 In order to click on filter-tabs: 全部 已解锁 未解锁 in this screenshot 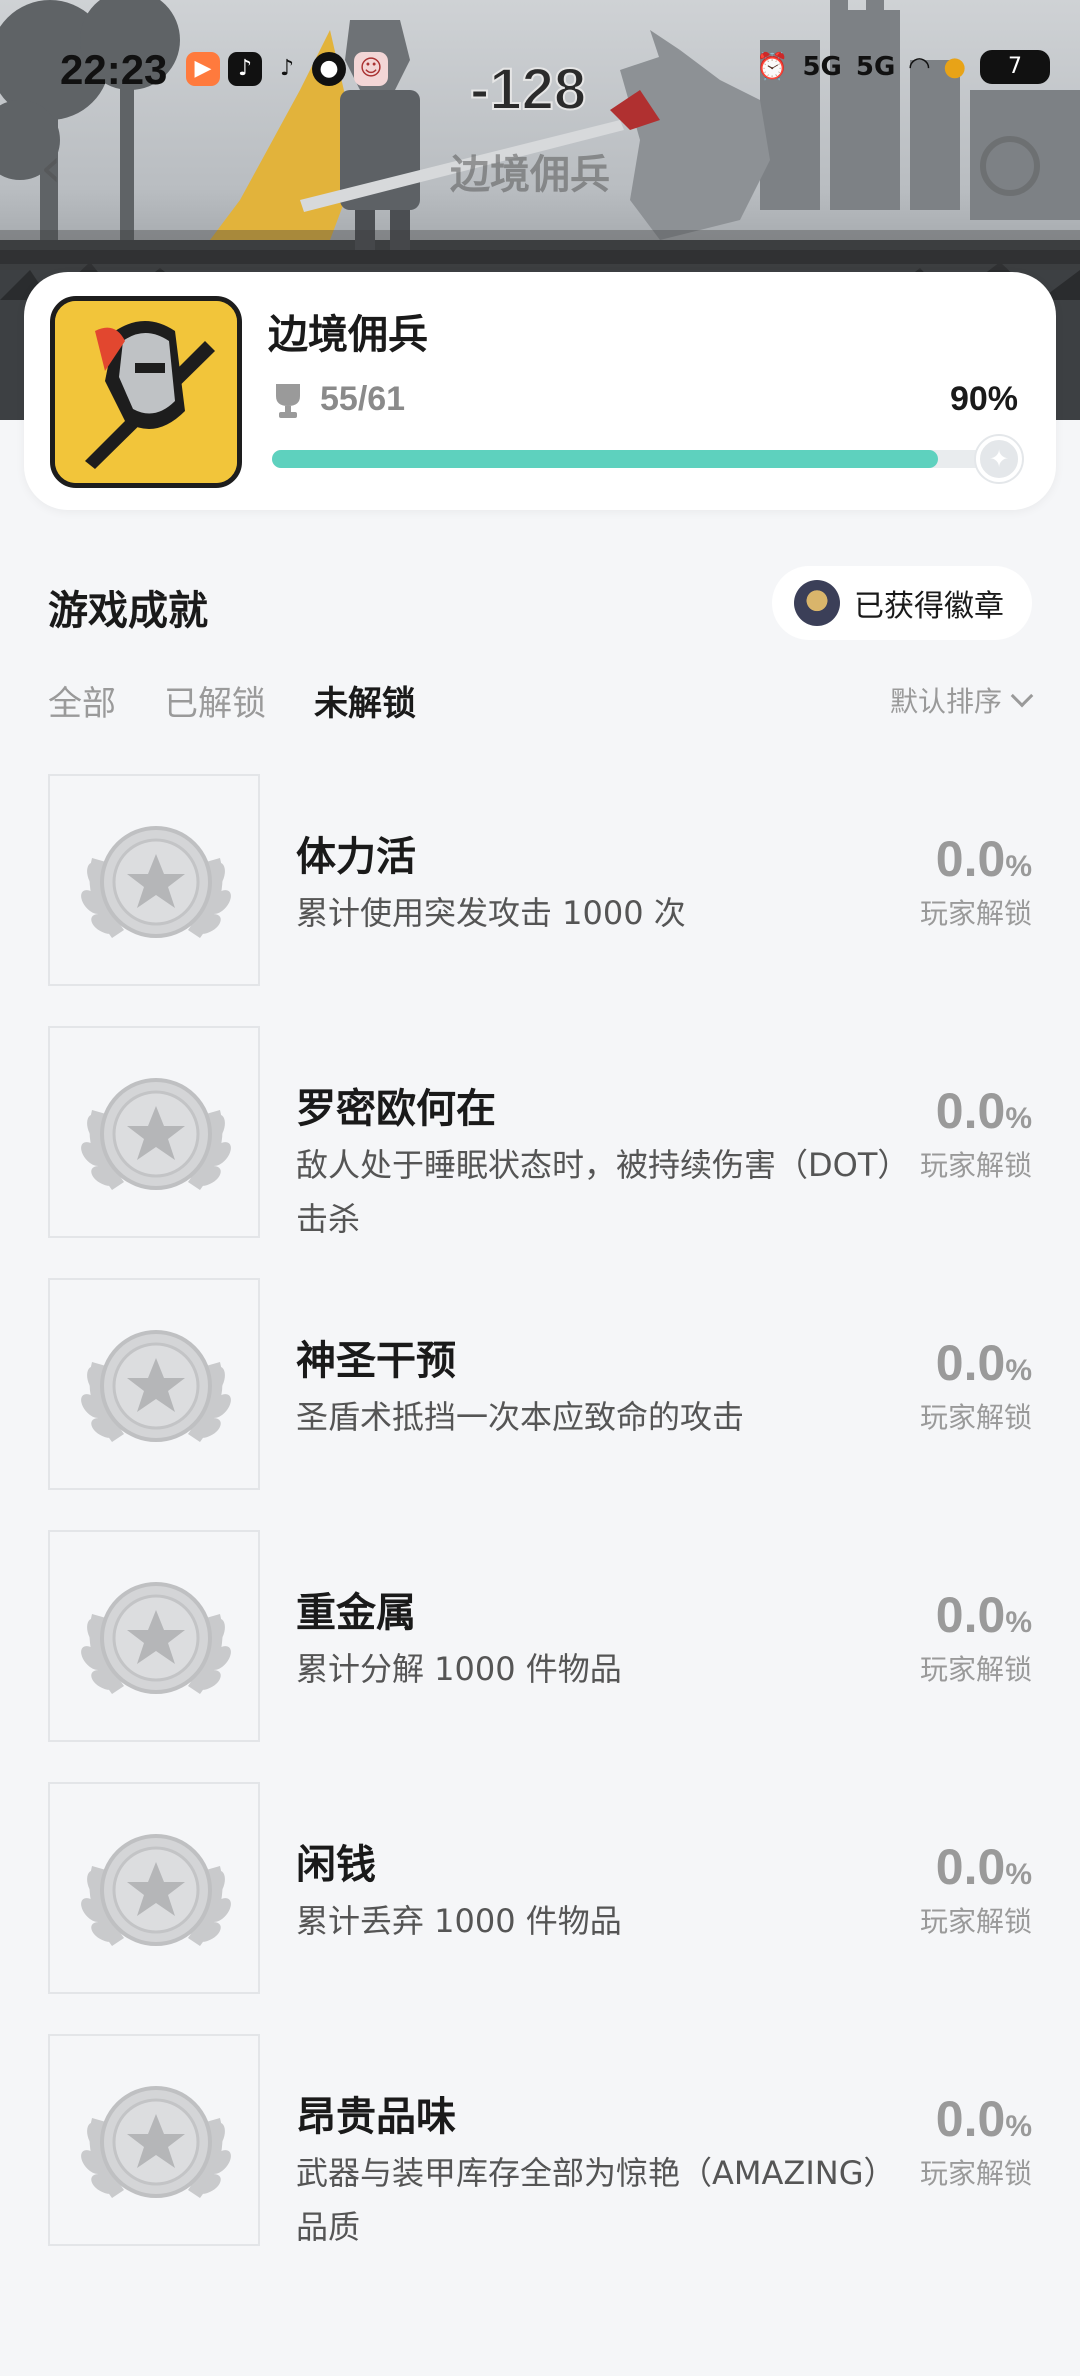, I will do `click(232, 700)`.